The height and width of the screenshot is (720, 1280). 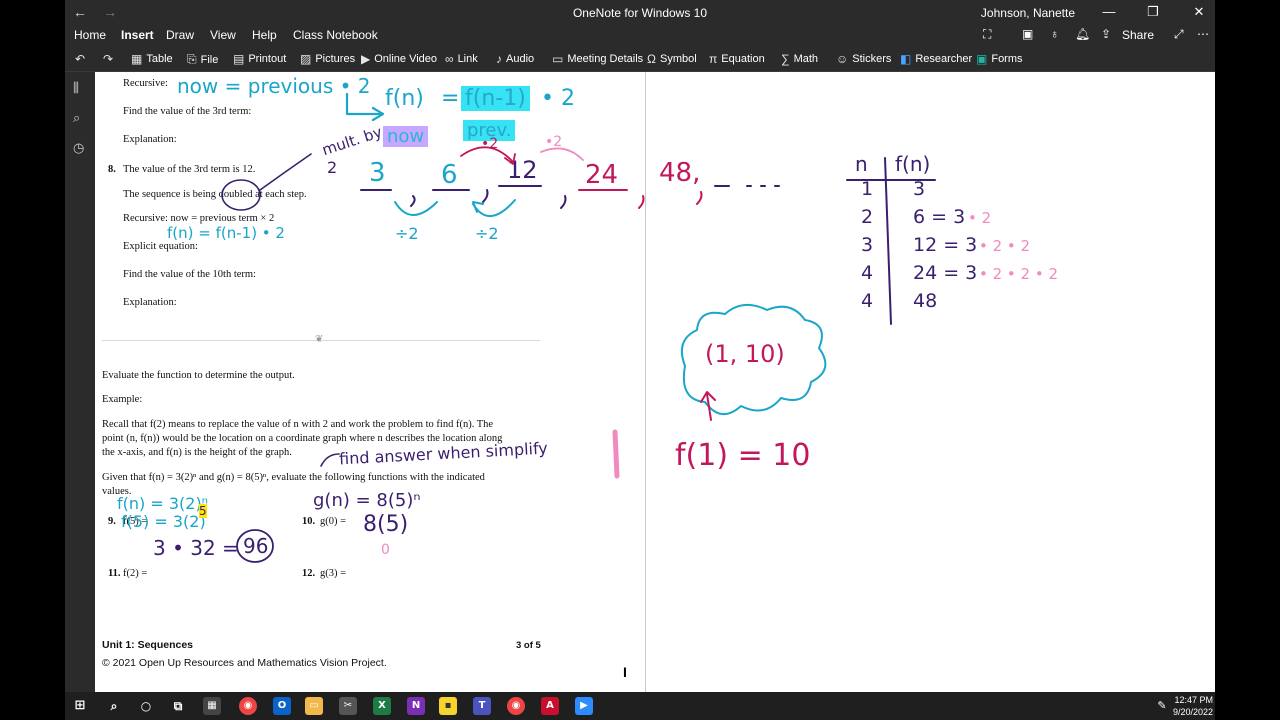 What do you see at coordinates (137, 59) in the screenshot?
I see `table-icon: ▦` at bounding box center [137, 59].